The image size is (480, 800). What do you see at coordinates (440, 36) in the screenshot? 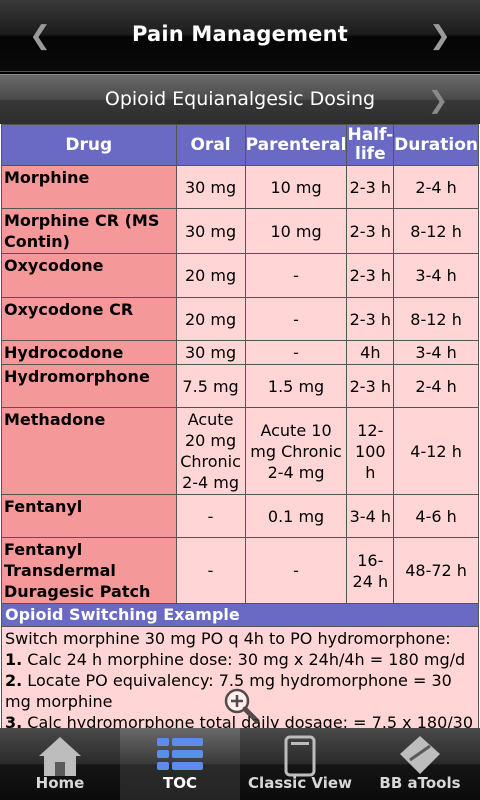
I see `forward-arrow-icon: ❯` at bounding box center [440, 36].